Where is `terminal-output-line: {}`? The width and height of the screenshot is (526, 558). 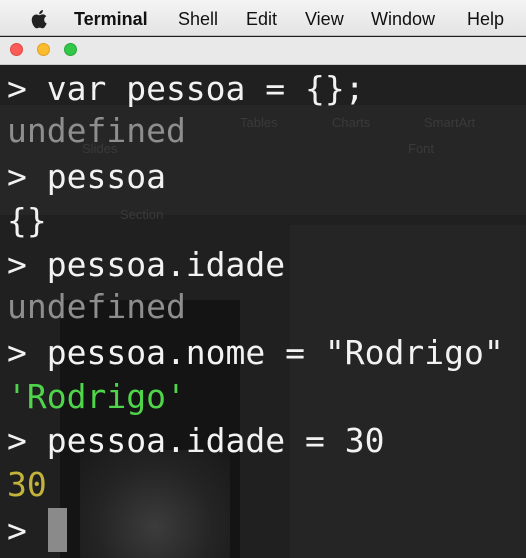 terminal-output-line: {} is located at coordinates (27, 220).